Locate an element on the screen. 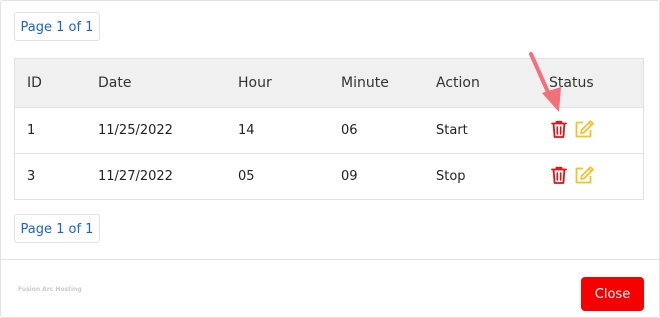  column-header-id: ID is located at coordinates (56, 83).